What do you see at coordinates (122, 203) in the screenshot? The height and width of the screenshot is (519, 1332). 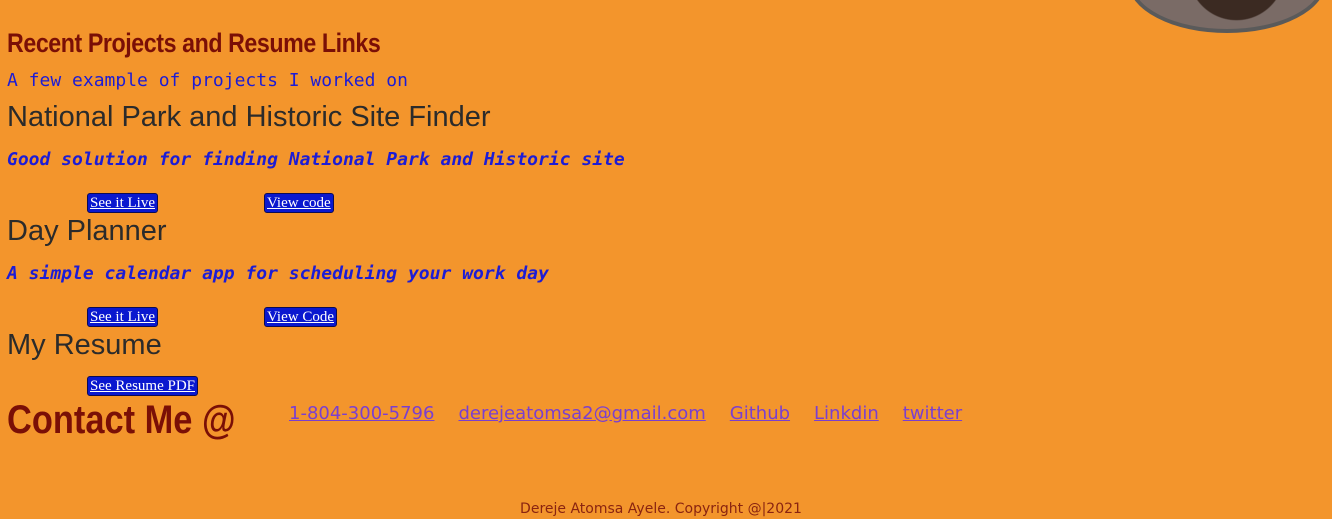 I see `see-it-live-button-park-finder: See it Live` at bounding box center [122, 203].